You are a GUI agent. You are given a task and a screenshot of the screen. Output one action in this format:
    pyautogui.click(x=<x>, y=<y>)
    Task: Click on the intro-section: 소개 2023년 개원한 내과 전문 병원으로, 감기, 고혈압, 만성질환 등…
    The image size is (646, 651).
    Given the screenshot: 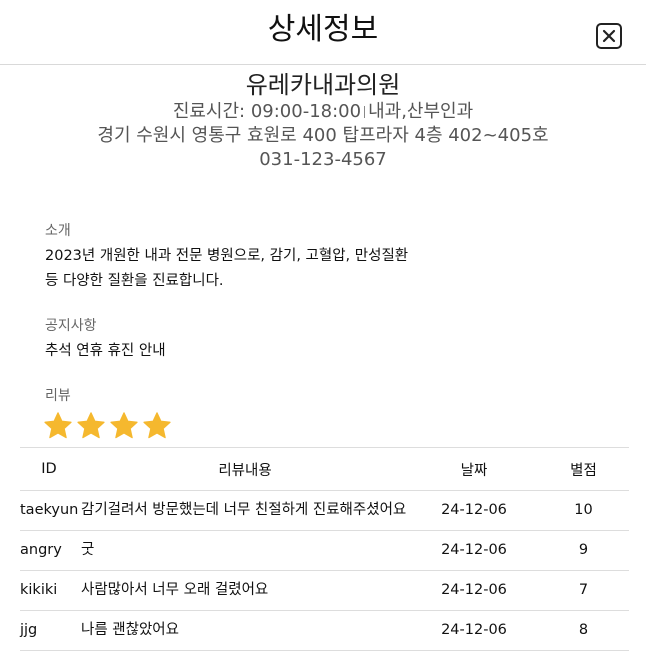 What is the action you would take?
    pyautogui.click(x=325, y=258)
    